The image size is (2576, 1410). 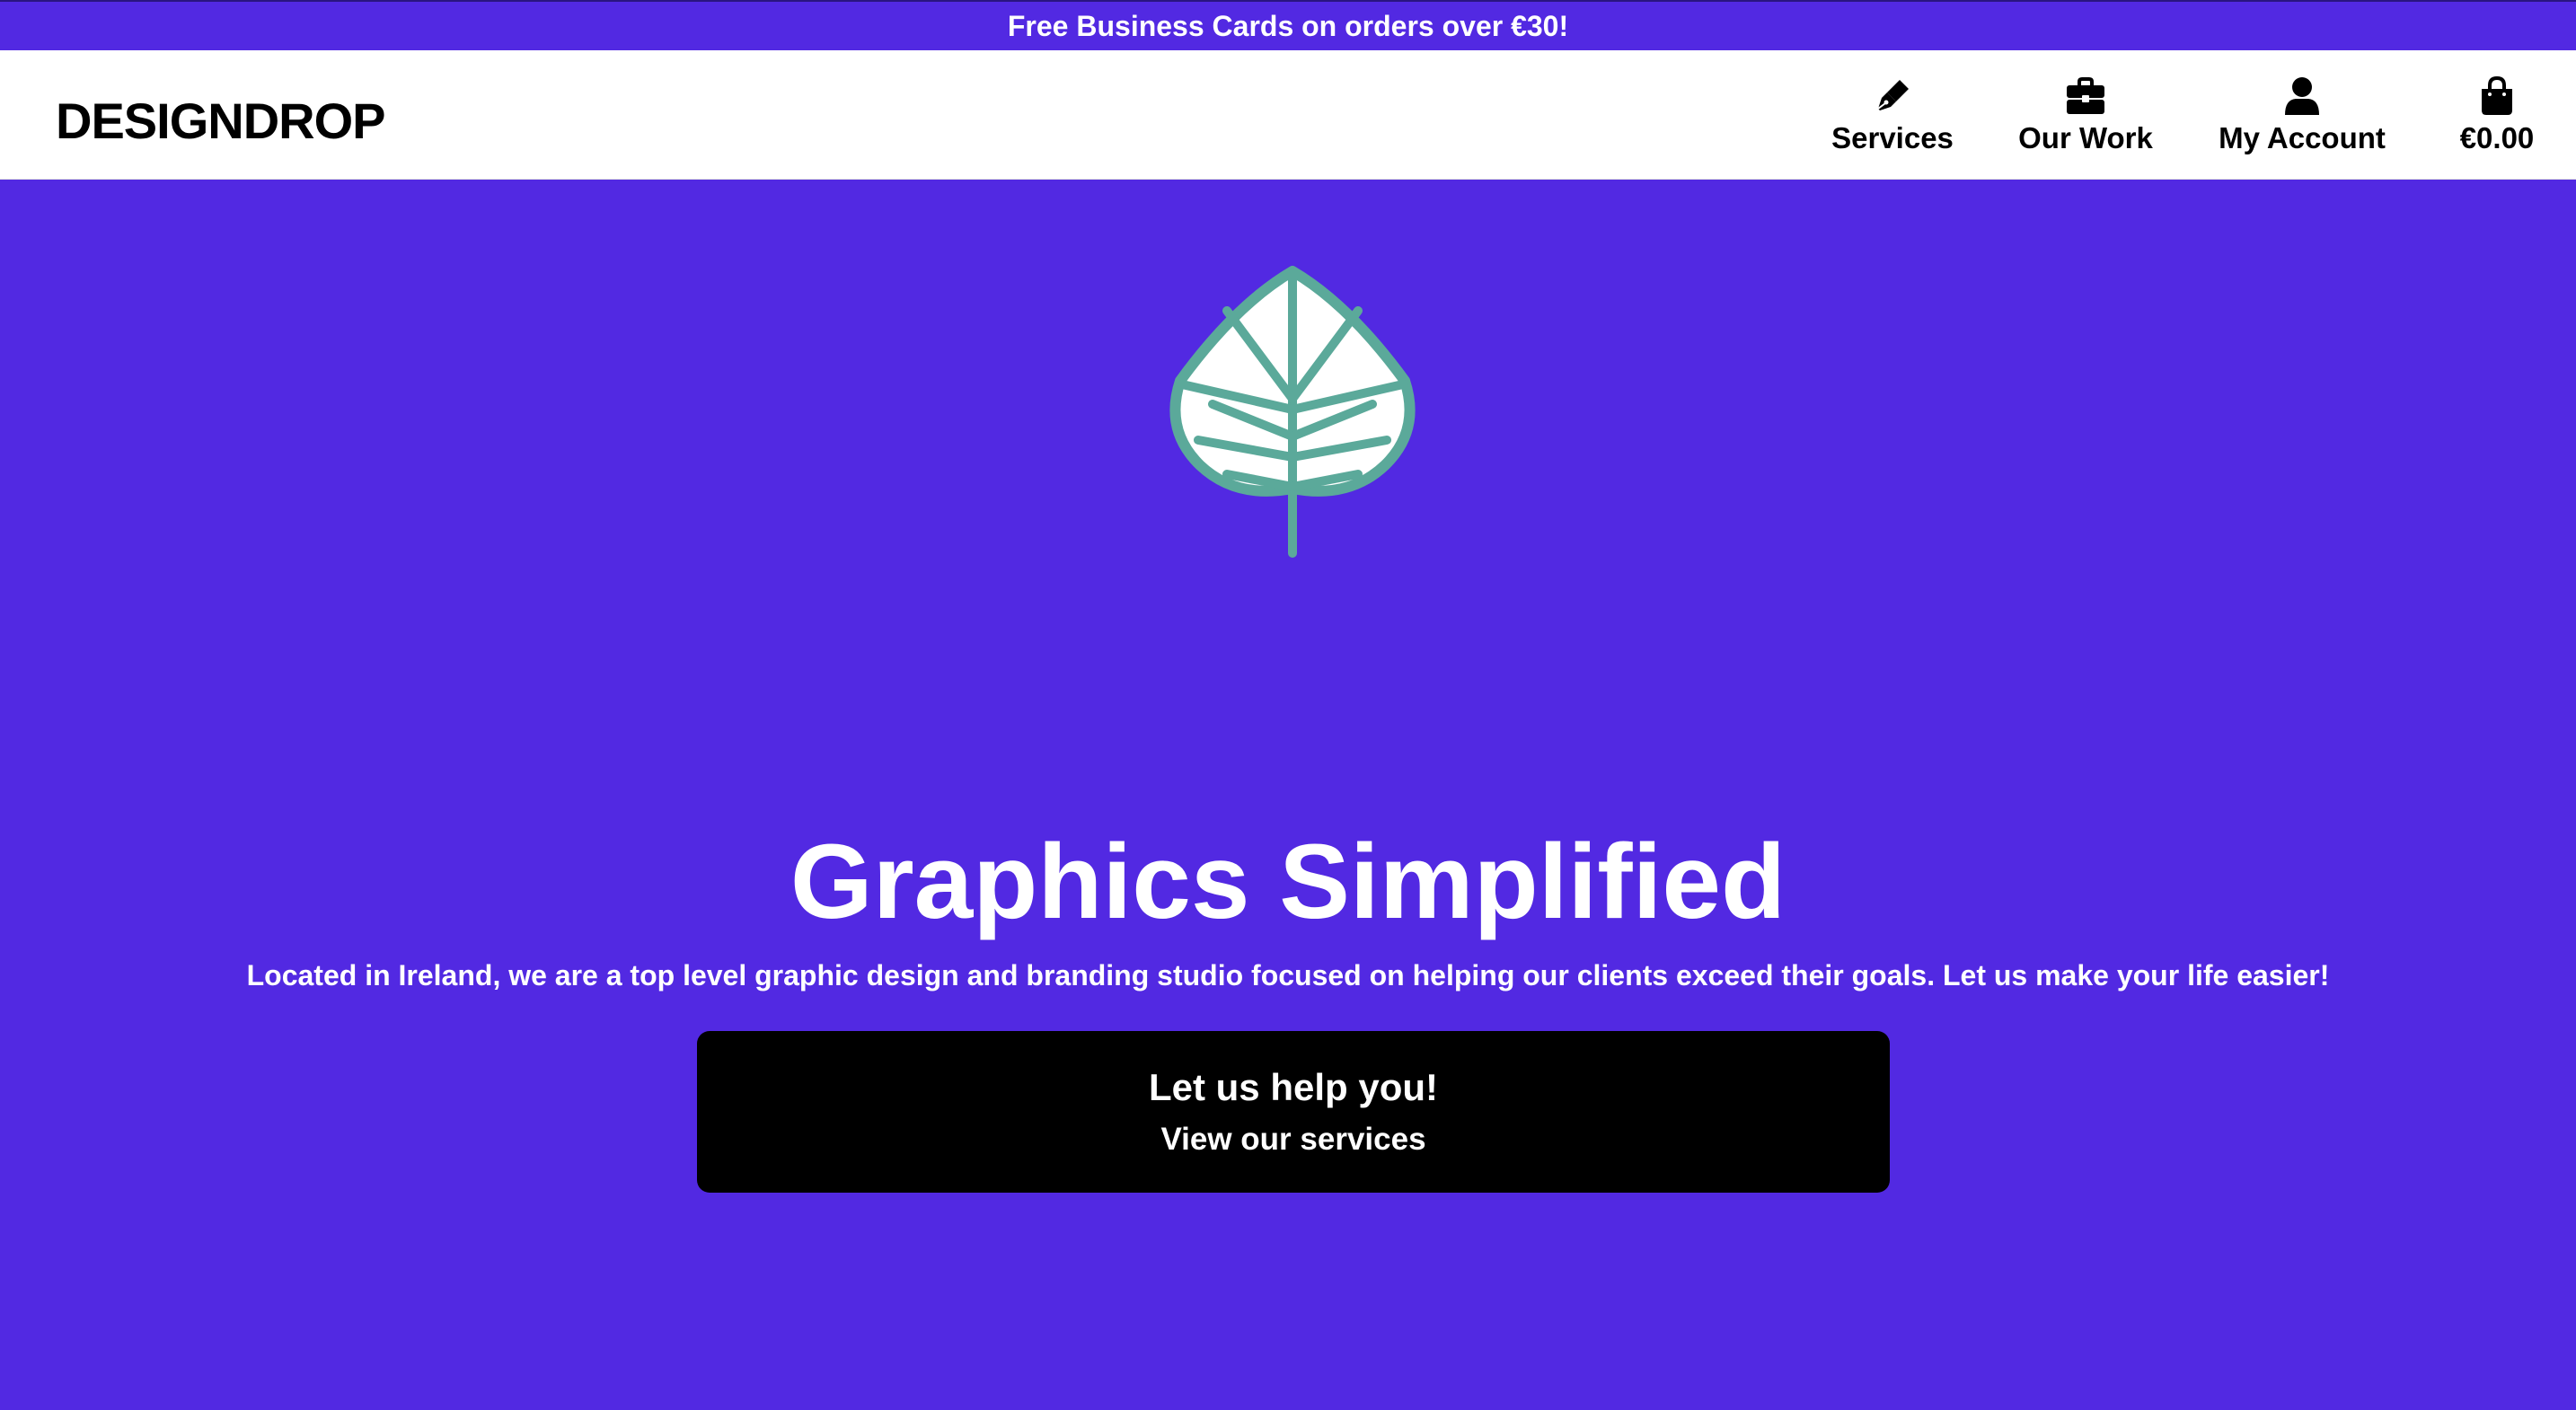 What do you see at coordinates (2497, 96) in the screenshot?
I see `shopping-bag-icon` at bounding box center [2497, 96].